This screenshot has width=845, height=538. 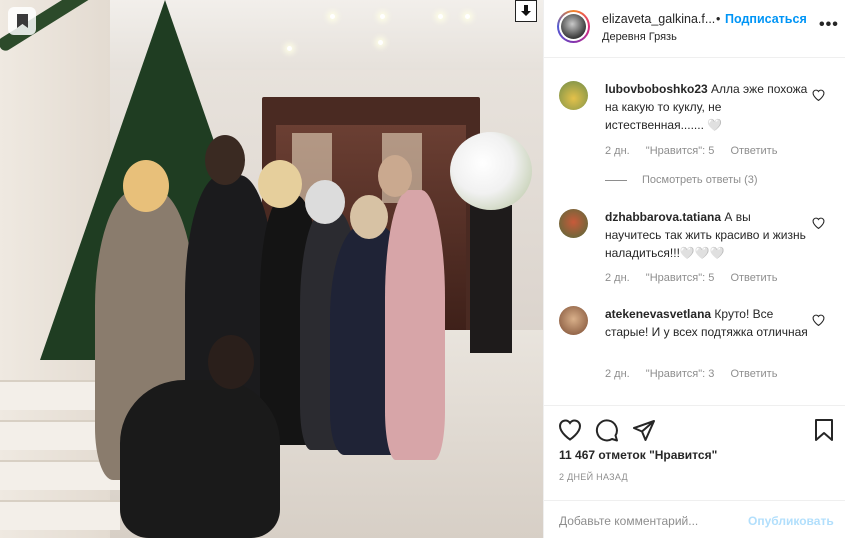 What do you see at coordinates (593, 477) in the screenshot?
I see `post-date: 2 ДНЕЙ НАЗАД` at bounding box center [593, 477].